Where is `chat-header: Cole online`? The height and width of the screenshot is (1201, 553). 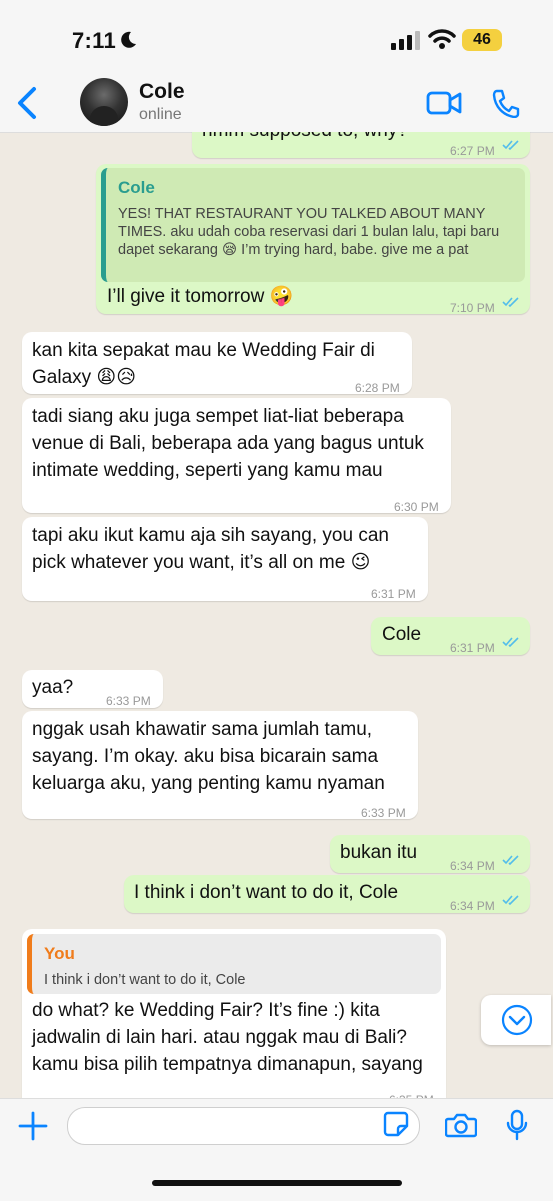
chat-header: Cole online is located at coordinates (276, 96).